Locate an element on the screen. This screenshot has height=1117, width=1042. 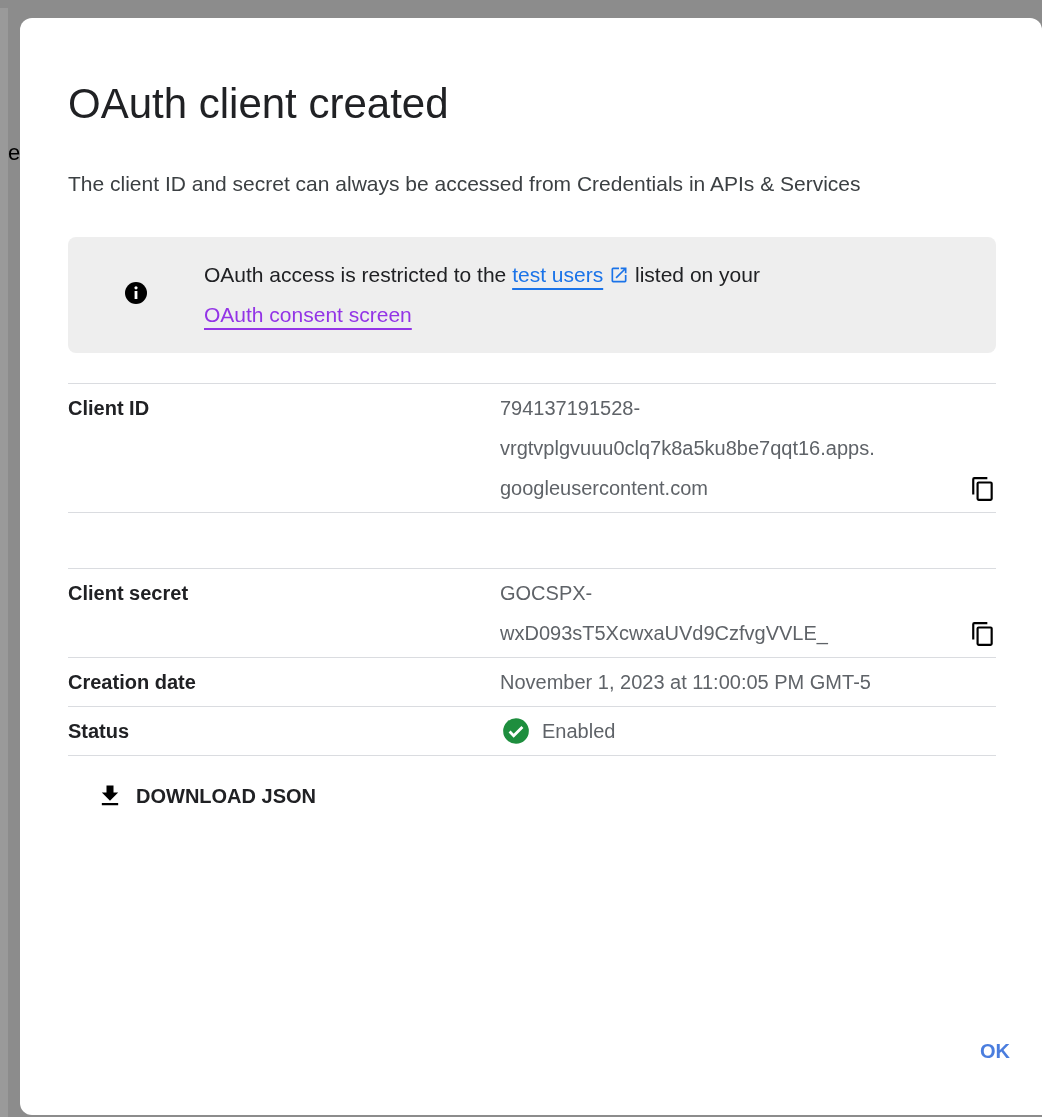
status-text: Enabled is located at coordinates (579, 731).